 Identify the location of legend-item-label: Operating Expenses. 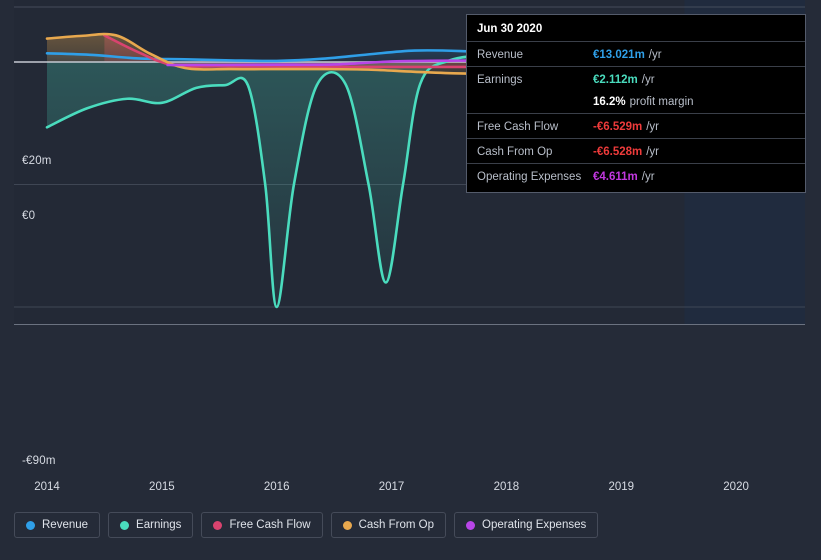
(534, 525).